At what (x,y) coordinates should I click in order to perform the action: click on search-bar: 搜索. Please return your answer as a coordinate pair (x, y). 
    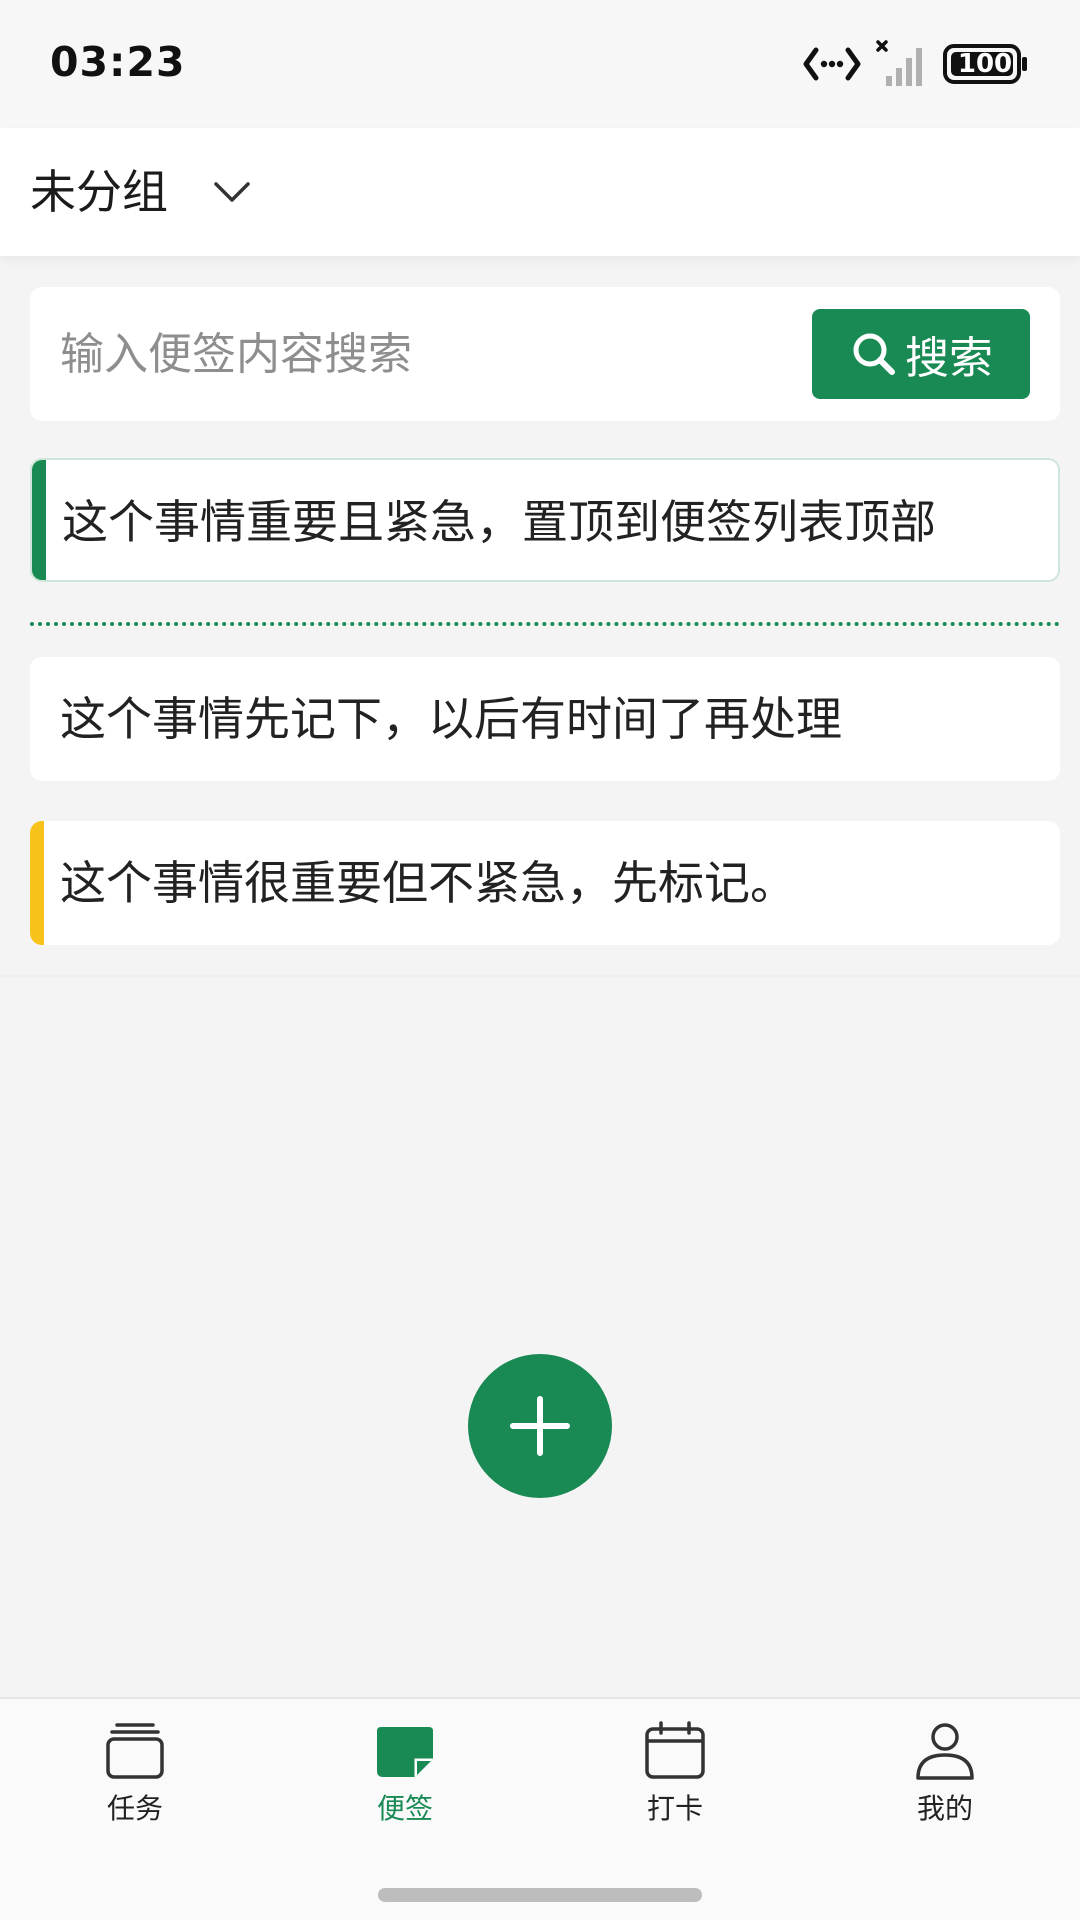
    Looking at the image, I should click on (545, 354).